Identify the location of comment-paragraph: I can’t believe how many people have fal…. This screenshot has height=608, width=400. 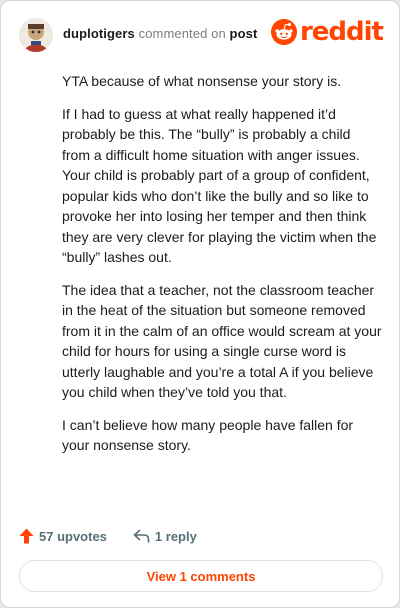
(208, 435).